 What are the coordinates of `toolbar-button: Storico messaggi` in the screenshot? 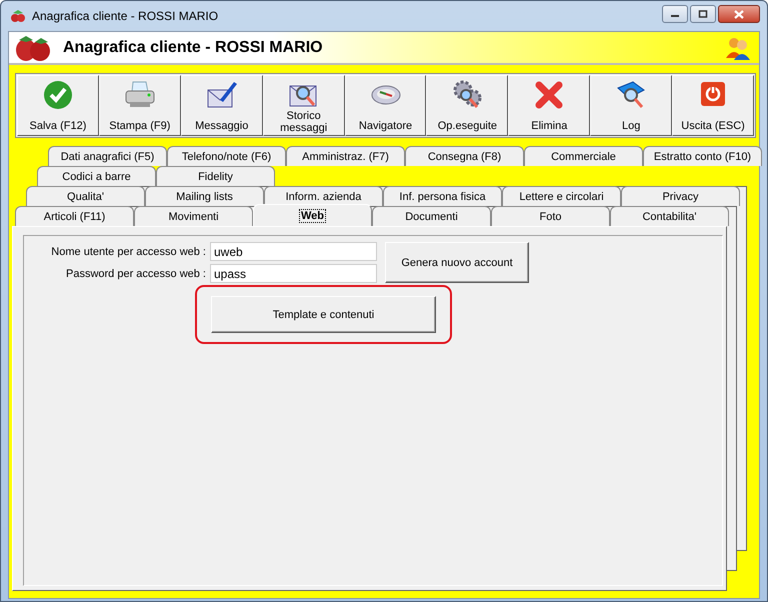 It's located at (303, 105).